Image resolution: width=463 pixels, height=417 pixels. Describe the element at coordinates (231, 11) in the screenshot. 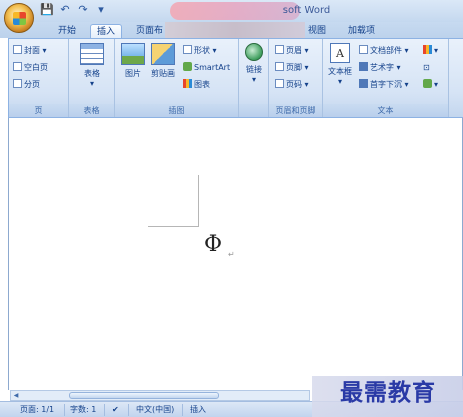

I see `title-bar: soft Word 💾 ↶ ↷ ▾` at that location.